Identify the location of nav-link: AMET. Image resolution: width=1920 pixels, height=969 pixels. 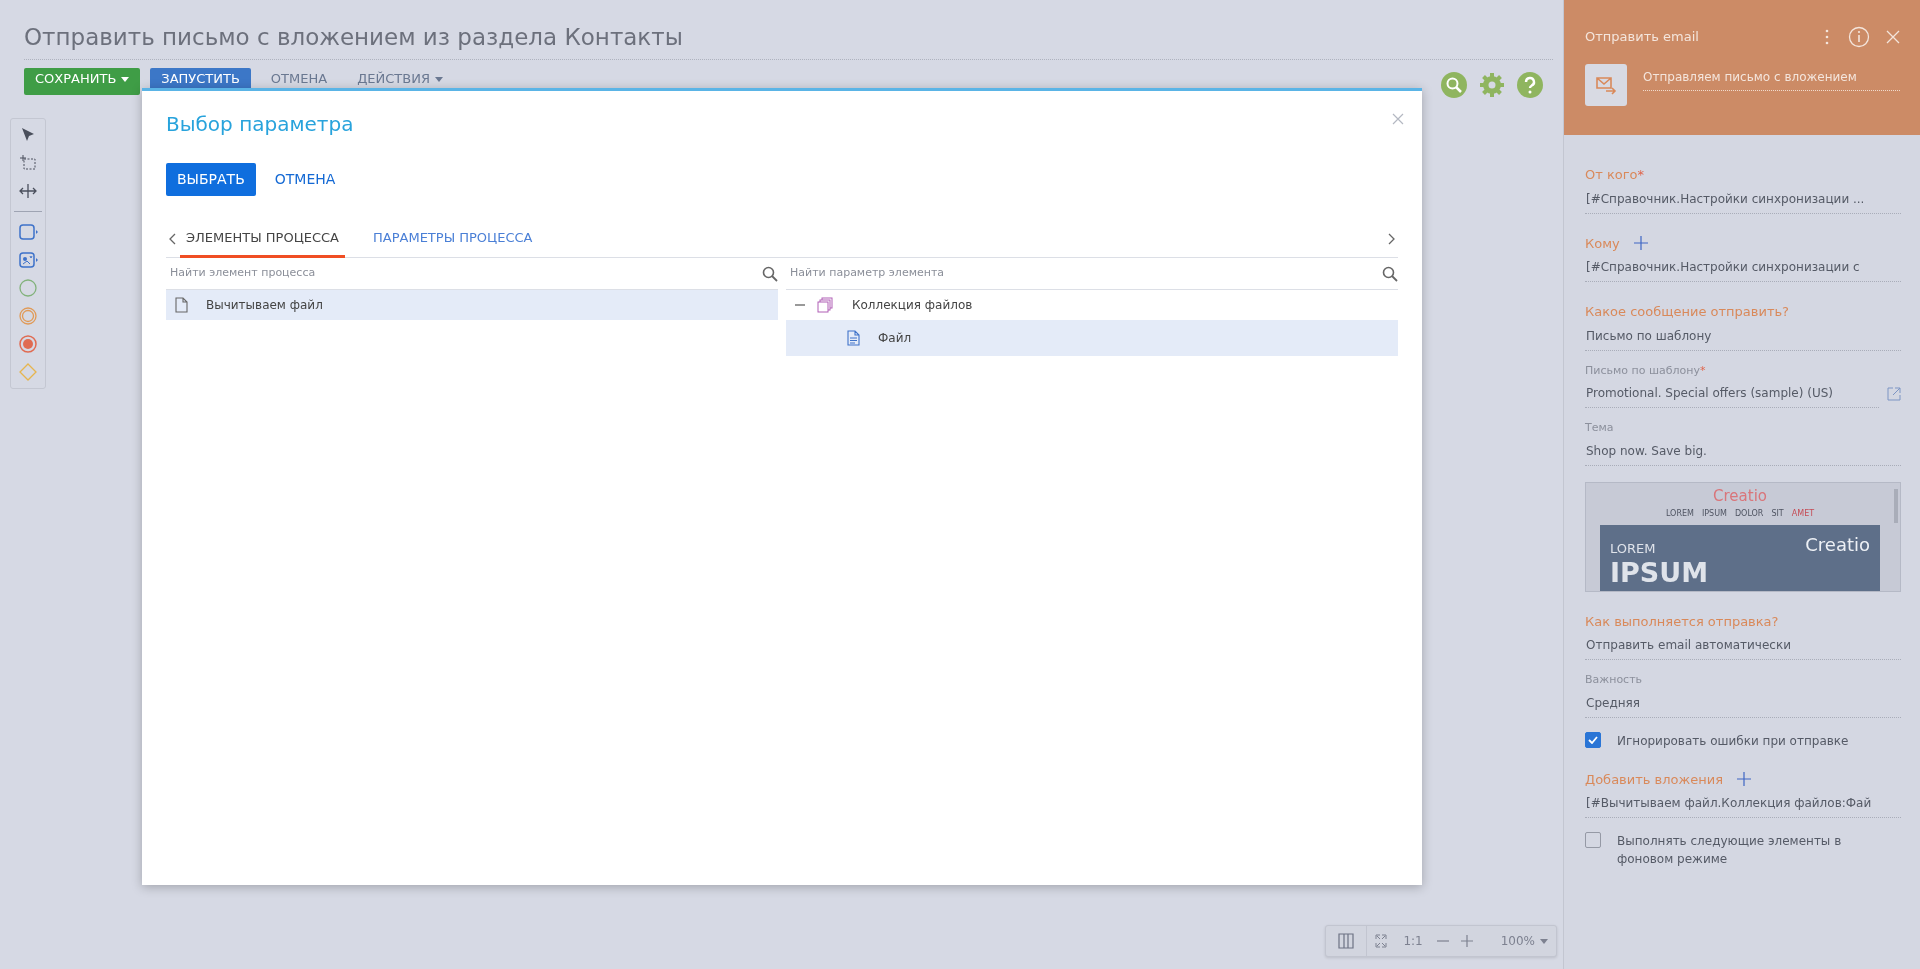
(1803, 514).